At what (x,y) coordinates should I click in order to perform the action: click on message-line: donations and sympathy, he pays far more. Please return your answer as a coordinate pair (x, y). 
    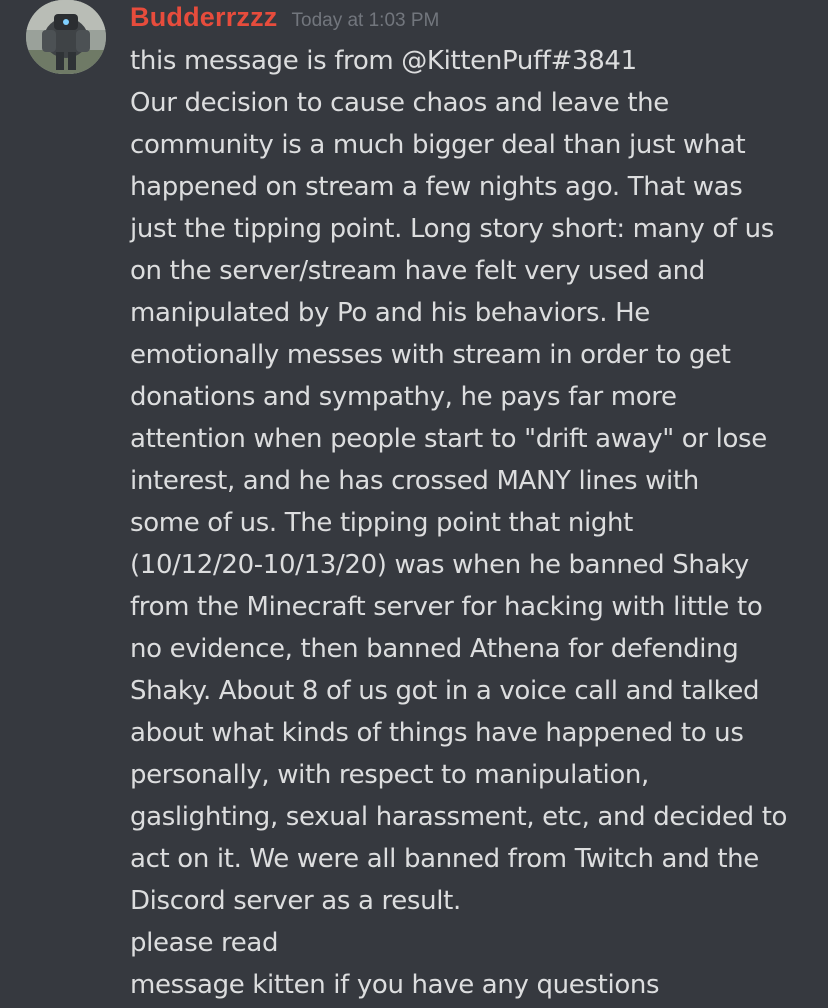
    Looking at the image, I should click on (403, 397).